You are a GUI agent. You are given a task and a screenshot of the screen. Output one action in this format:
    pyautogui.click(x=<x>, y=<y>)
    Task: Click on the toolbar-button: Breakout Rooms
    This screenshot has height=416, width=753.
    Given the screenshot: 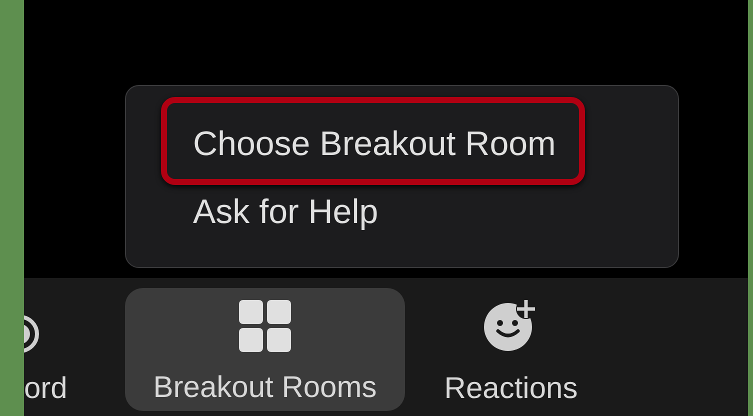 What is the action you would take?
    pyautogui.click(x=265, y=349)
    